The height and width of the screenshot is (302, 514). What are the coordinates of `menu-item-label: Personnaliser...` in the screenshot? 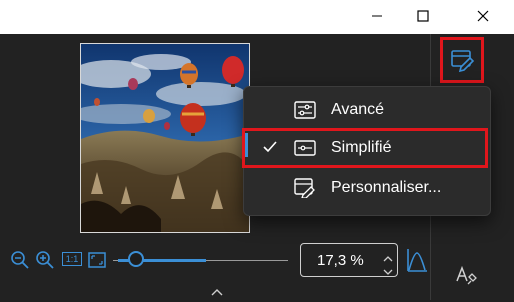 It's located at (386, 187).